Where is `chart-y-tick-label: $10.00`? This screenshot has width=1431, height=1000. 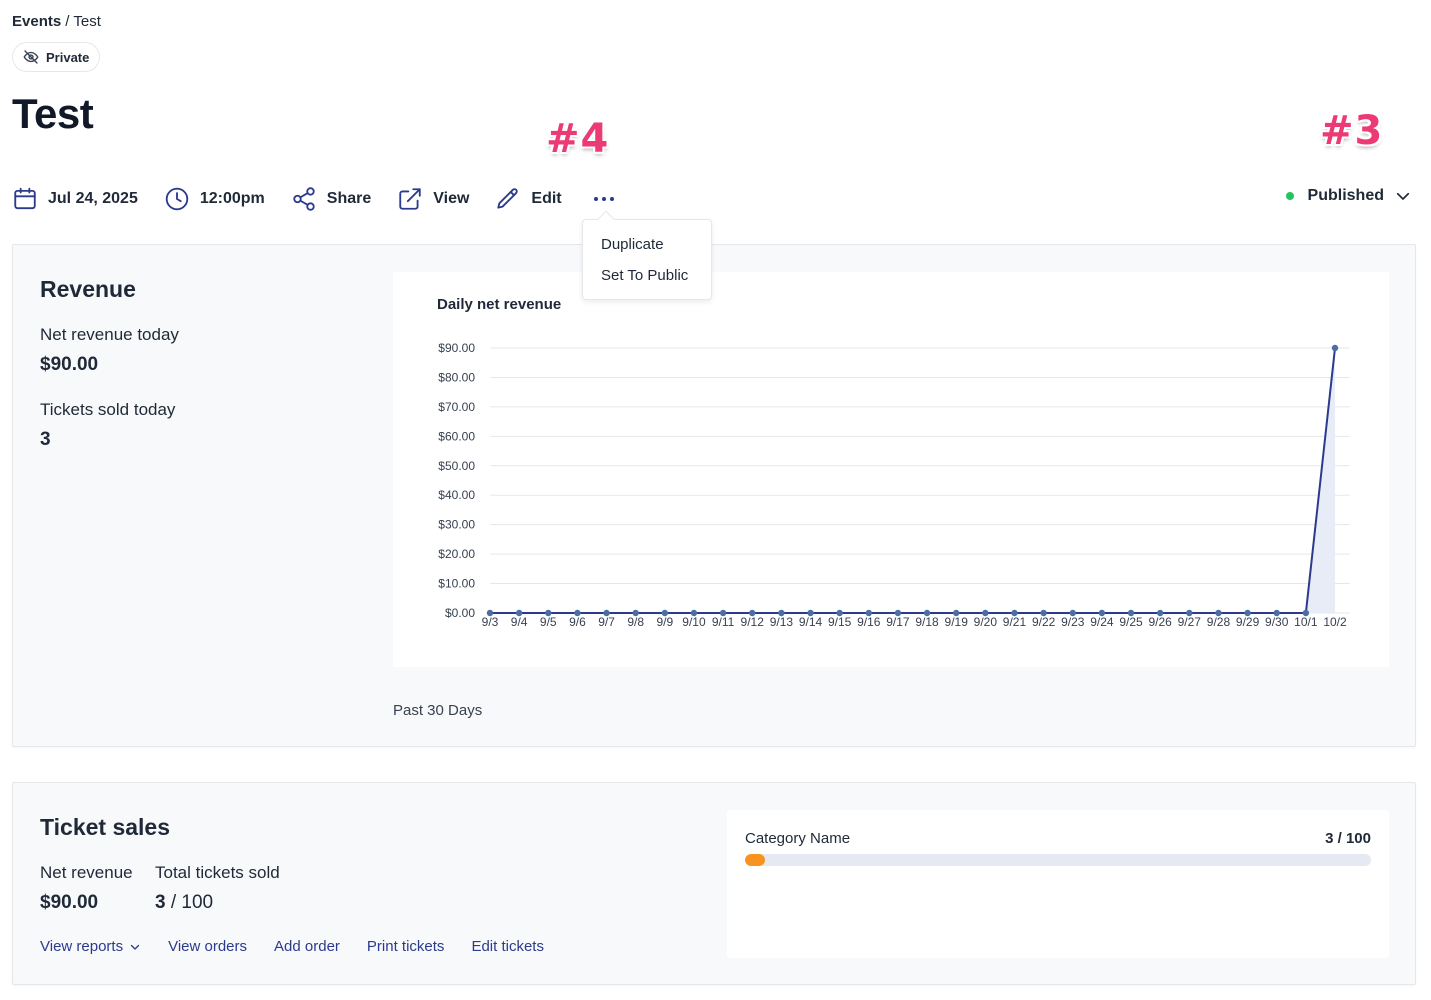
chart-y-tick-label: $10.00 is located at coordinates (456, 584).